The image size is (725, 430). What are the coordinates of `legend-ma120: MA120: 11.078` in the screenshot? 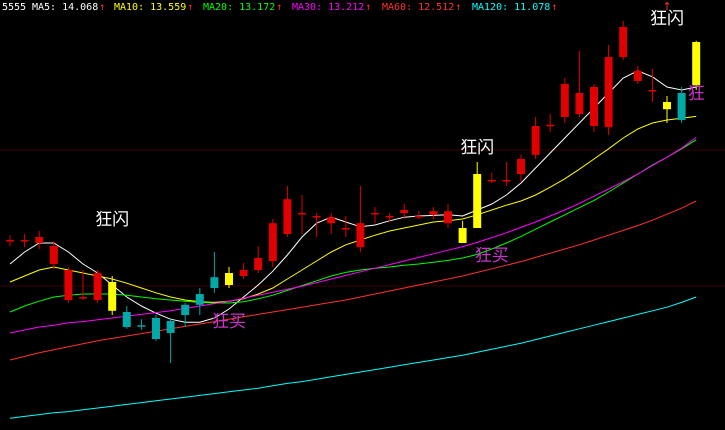 It's located at (511, 7).